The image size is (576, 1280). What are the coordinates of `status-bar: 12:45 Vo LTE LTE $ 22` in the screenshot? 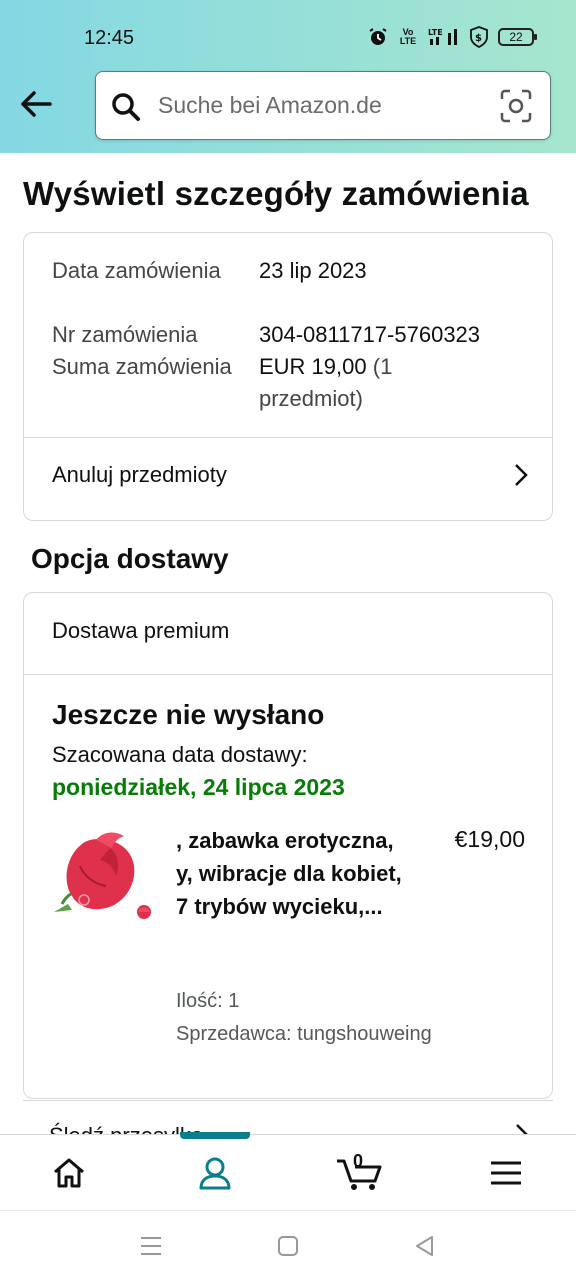 It's located at (288, 33).